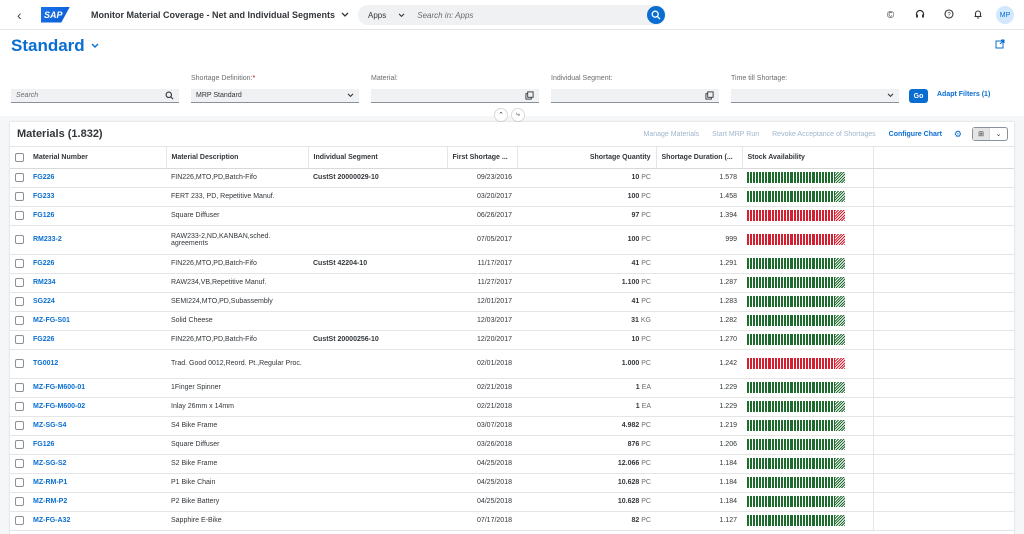  I want to click on table-row: FG126 Square Diffuser 03/26/2018 876 PC 1.206, so click(512, 445).